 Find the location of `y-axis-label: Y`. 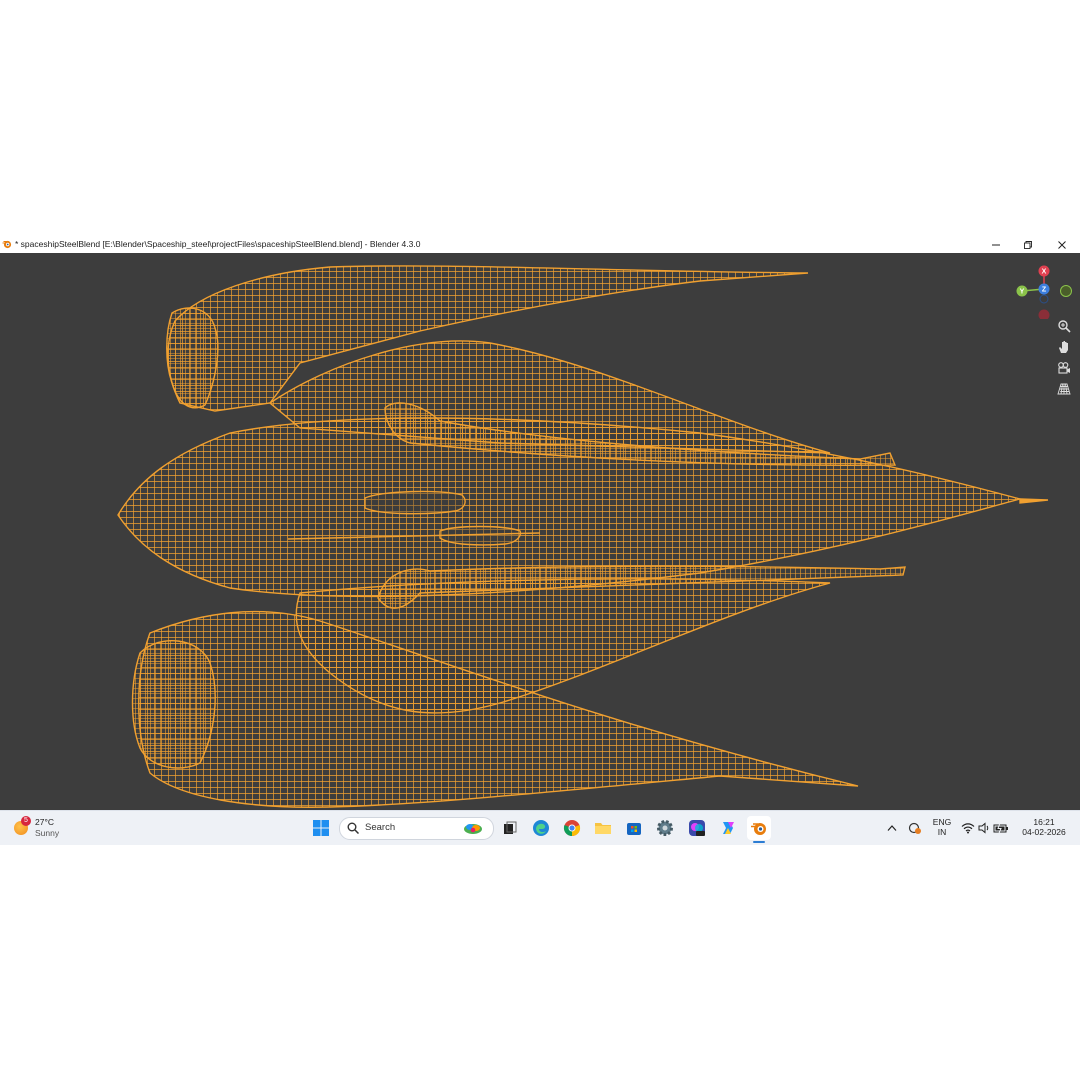

y-axis-label: Y is located at coordinates (1022, 292).